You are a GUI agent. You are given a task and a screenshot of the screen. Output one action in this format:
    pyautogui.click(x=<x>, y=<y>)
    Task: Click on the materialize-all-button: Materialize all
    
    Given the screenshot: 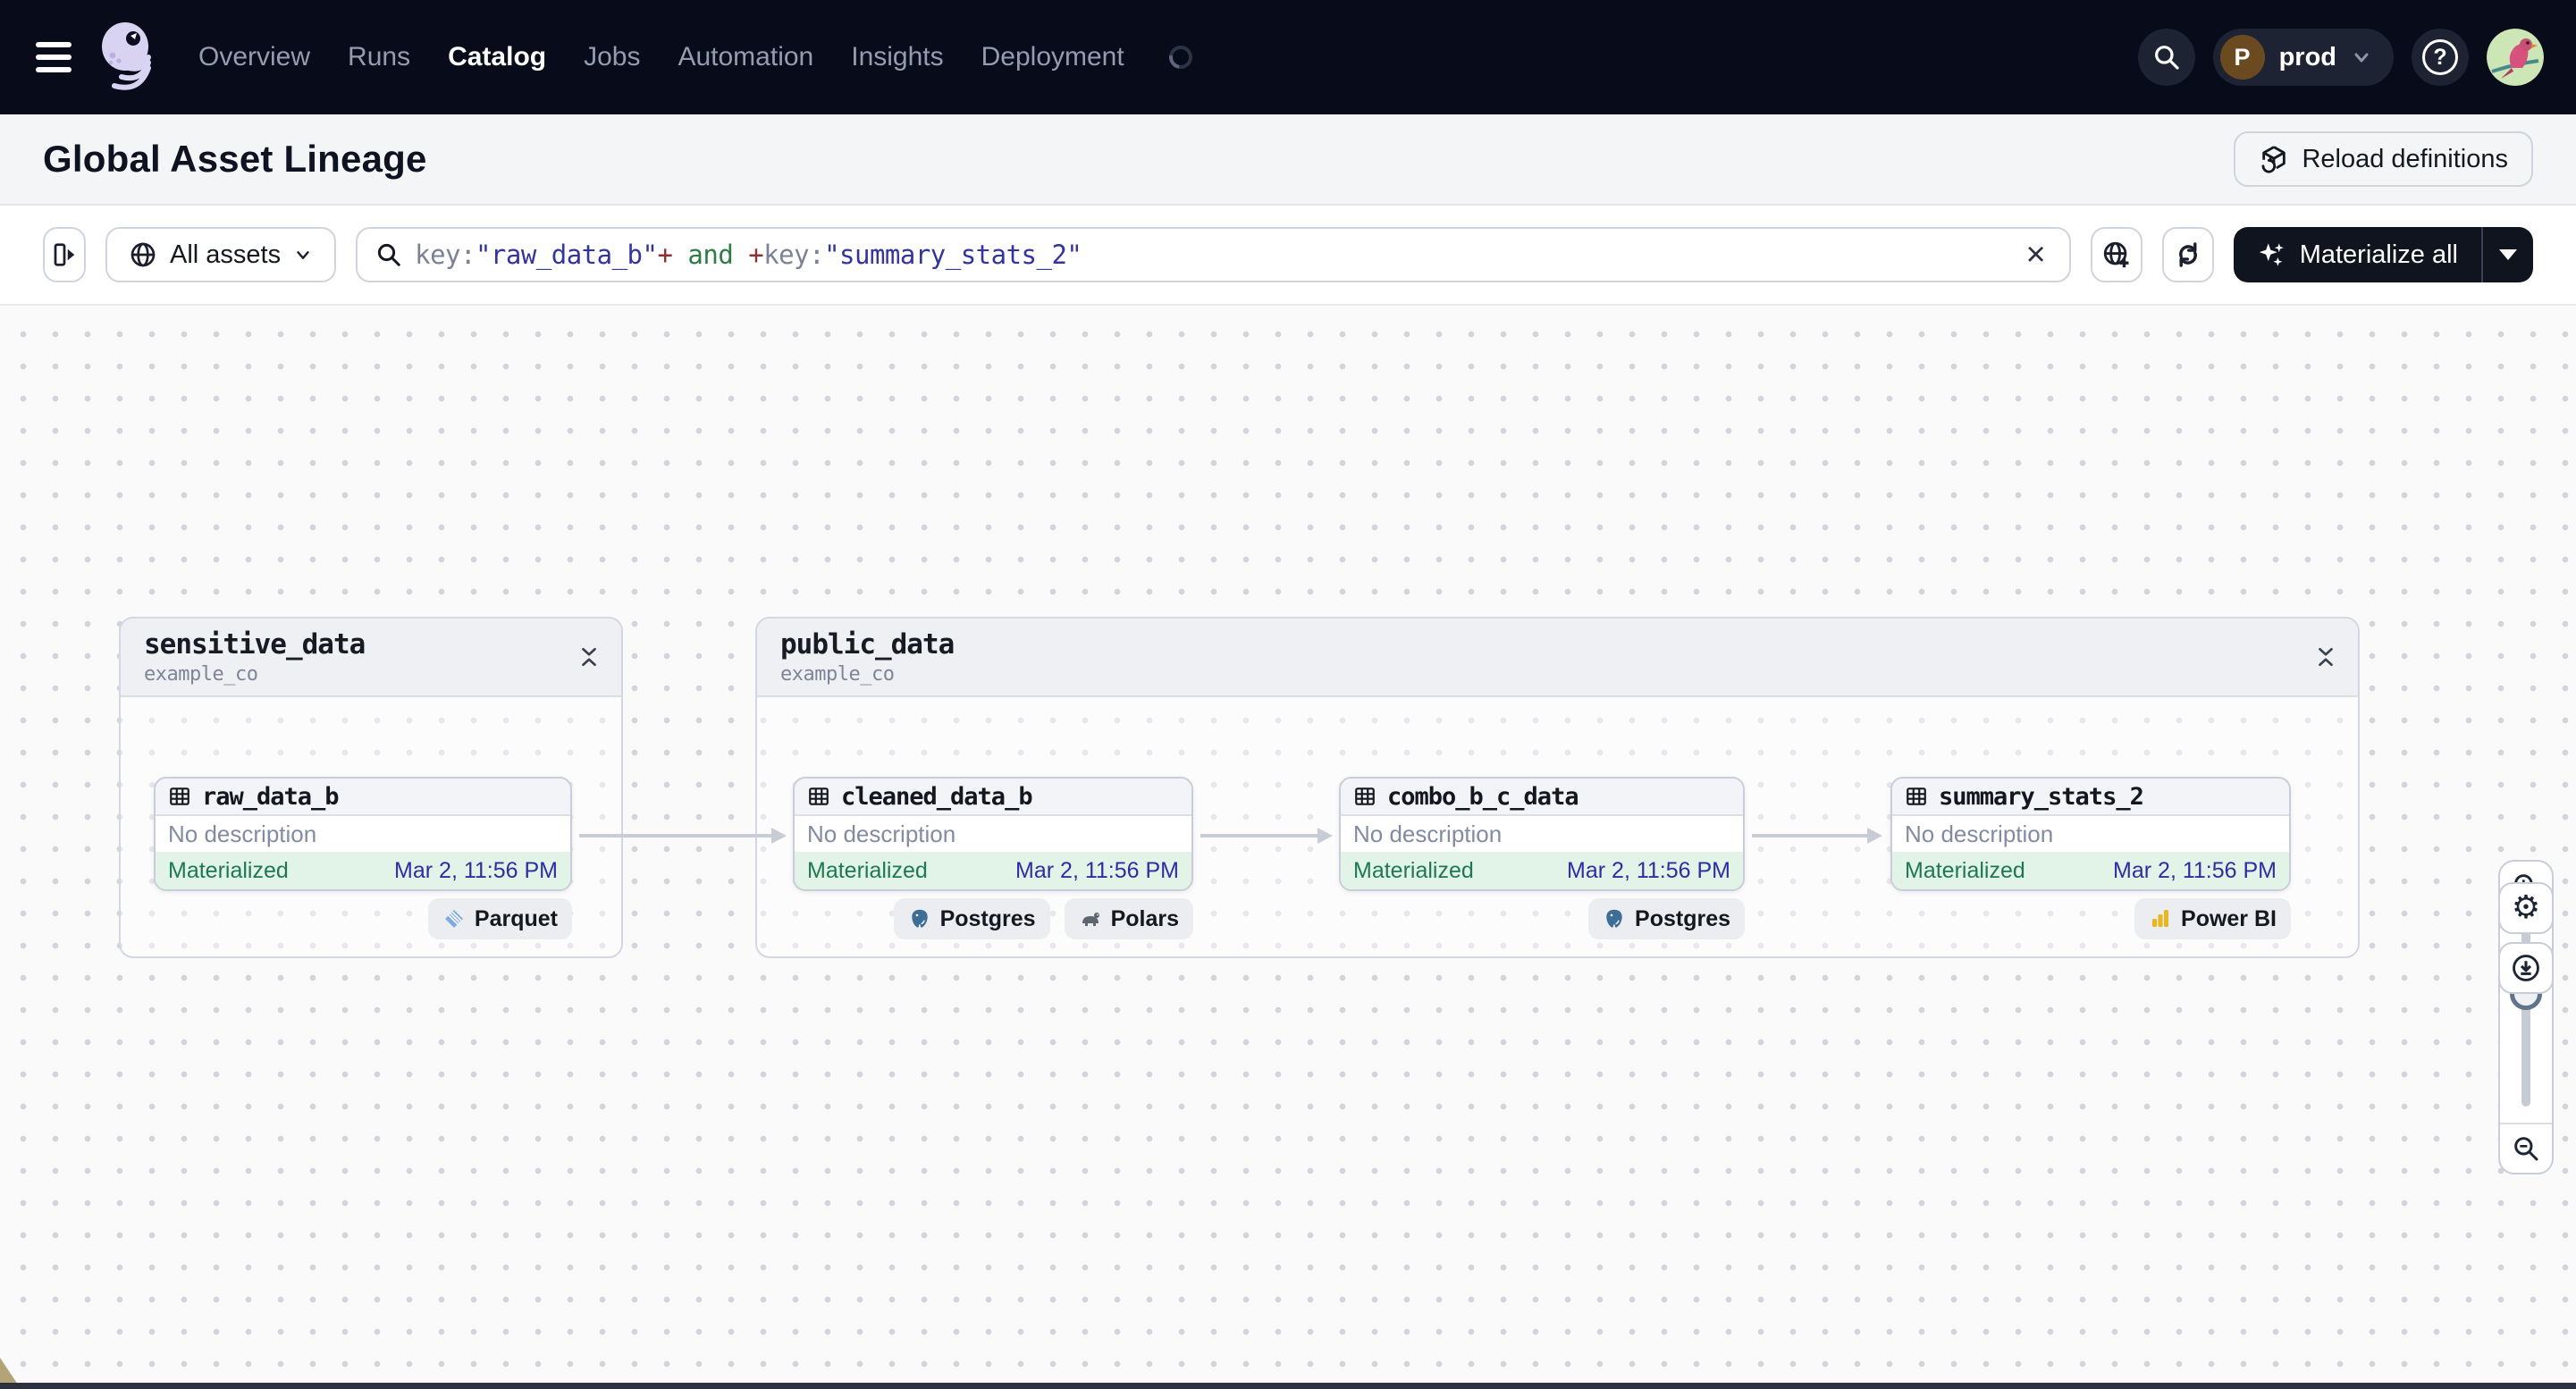 What is the action you would take?
    pyautogui.click(x=2383, y=254)
    